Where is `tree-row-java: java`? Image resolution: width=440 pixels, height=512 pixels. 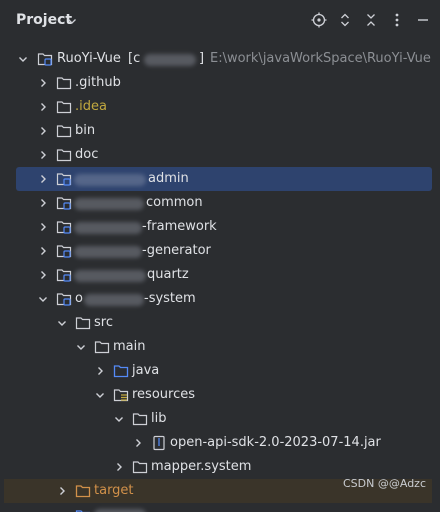
tree-row-java: java is located at coordinates (220, 371).